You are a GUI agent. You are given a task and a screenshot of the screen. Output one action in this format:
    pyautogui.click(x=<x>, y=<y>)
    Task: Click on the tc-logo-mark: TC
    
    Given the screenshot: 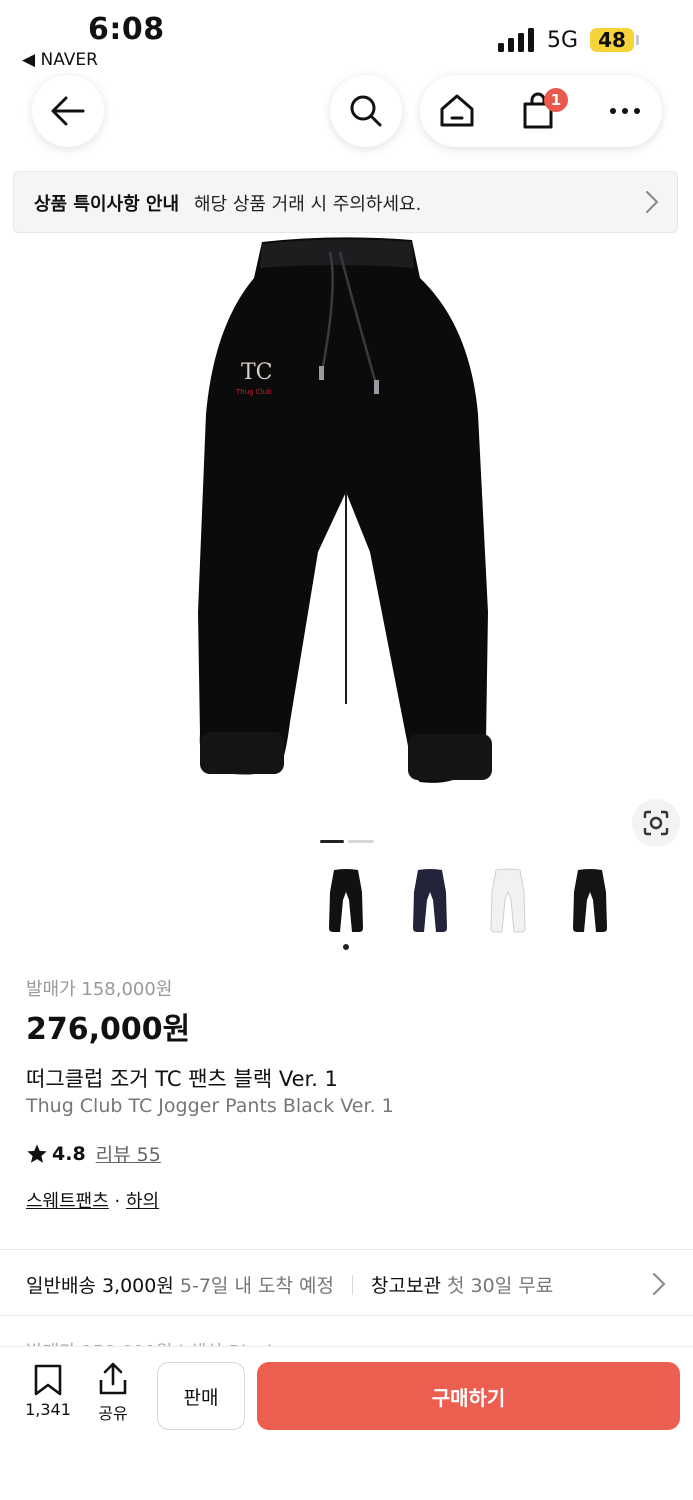 What is the action you would take?
    pyautogui.click(x=257, y=372)
    